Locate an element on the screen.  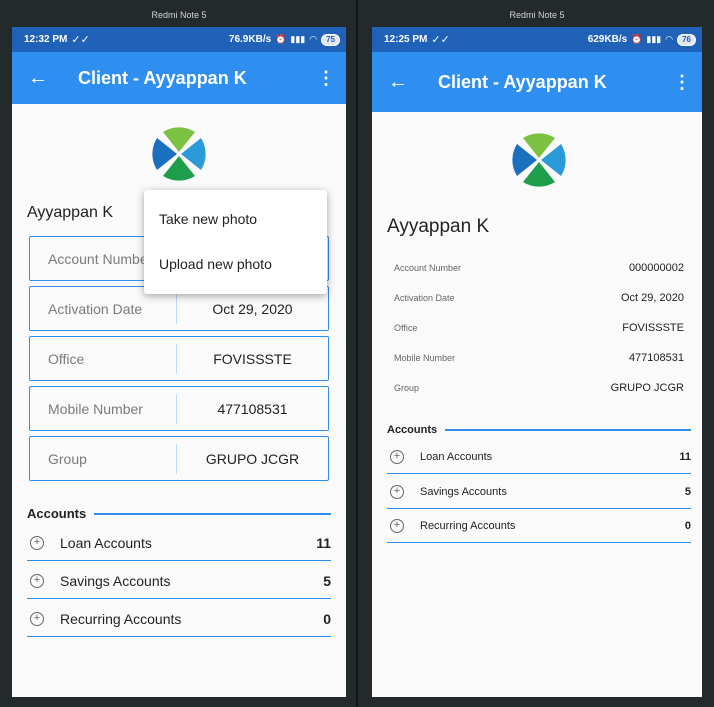
info-value: FOVISSSTE is located at coordinates (653, 328).